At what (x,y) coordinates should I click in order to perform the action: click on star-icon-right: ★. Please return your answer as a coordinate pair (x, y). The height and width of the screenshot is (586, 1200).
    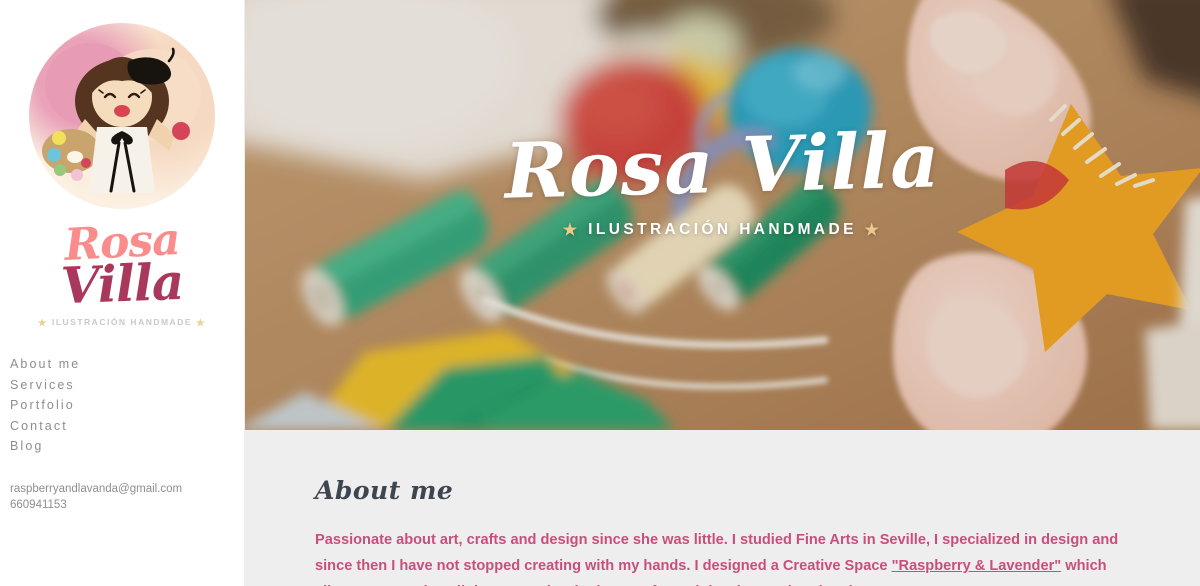
    Looking at the image, I should click on (201, 323).